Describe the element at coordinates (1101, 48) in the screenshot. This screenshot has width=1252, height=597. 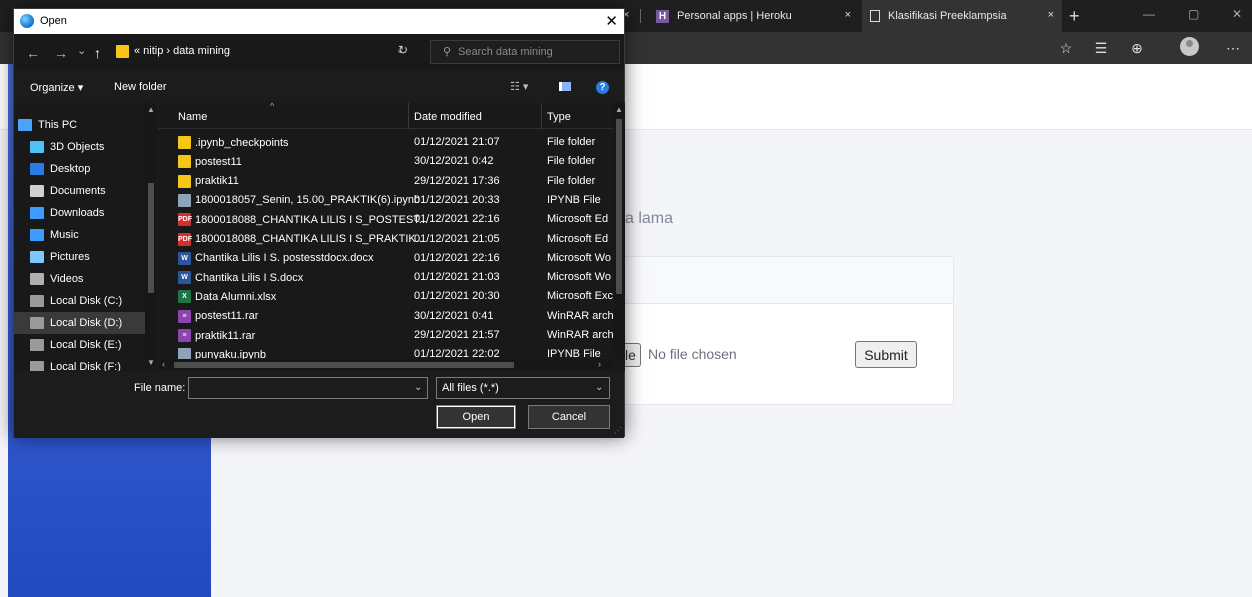
I see `favorites-list-icon: ☰` at that location.